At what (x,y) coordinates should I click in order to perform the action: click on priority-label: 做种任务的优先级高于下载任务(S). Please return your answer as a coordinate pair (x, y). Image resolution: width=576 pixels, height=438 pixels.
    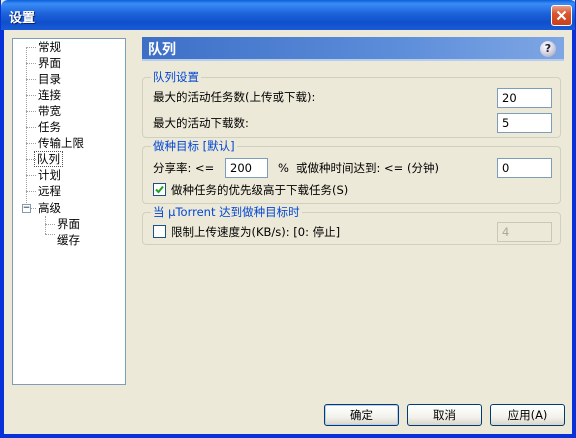
    Looking at the image, I should click on (259, 190).